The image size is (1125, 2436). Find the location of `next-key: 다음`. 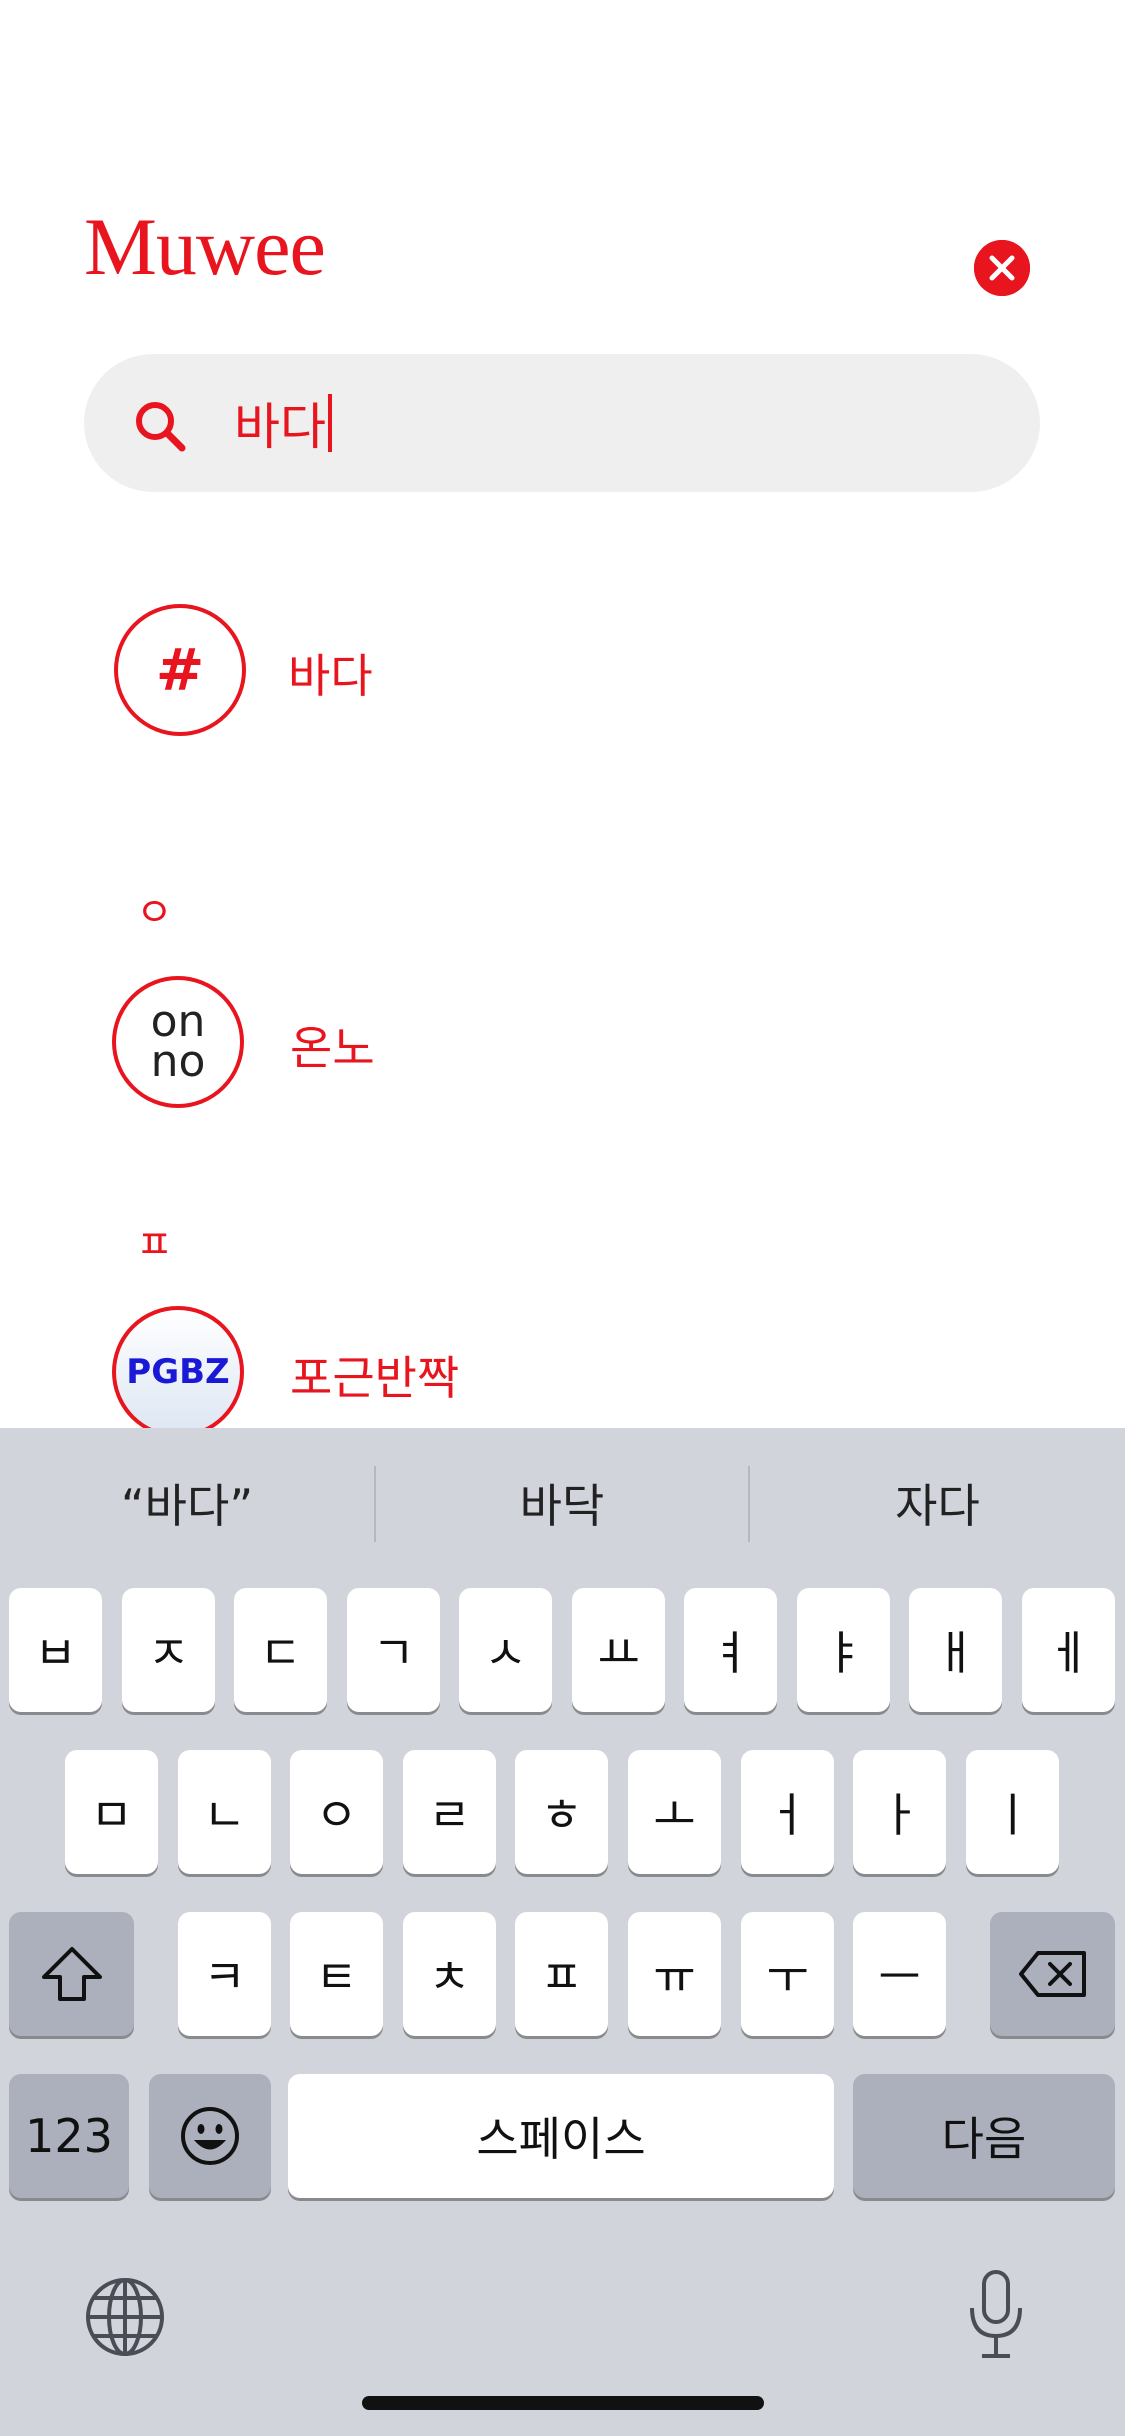

next-key: 다음 is located at coordinates (984, 2136).